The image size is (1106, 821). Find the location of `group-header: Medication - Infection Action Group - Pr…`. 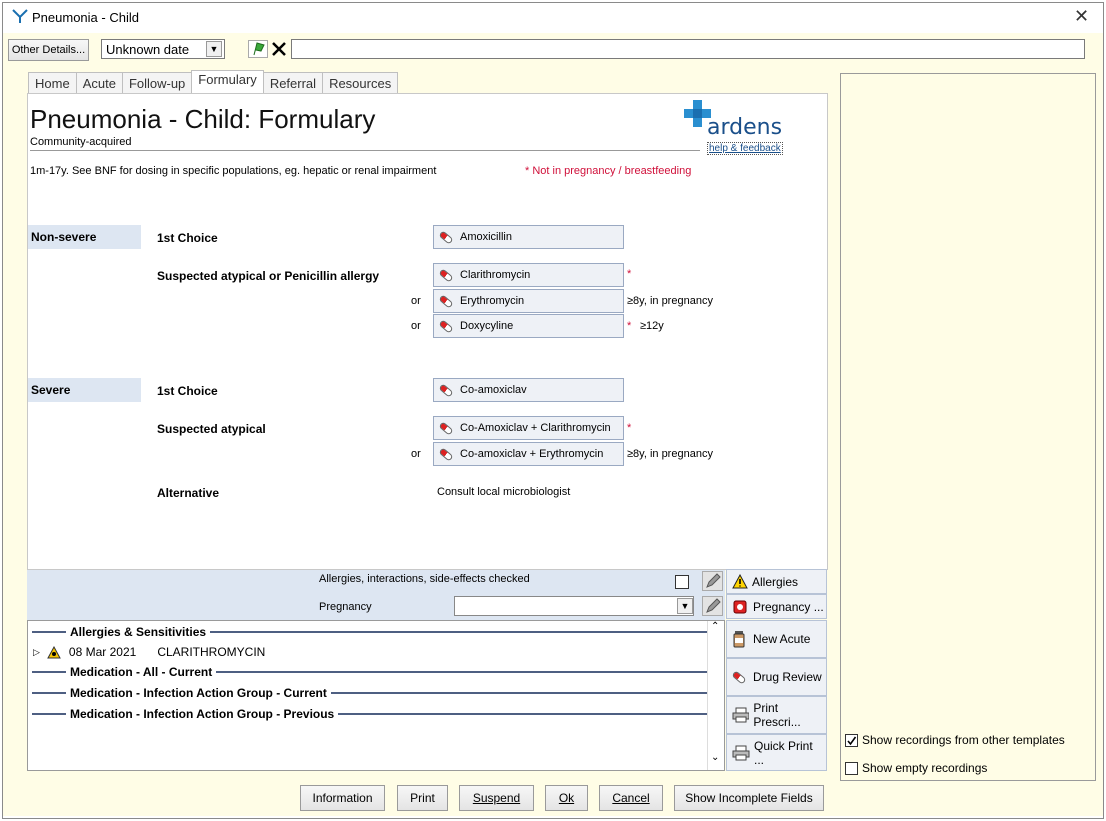

group-header: Medication - Infection Action Group - Pr… is located at coordinates (370, 714).